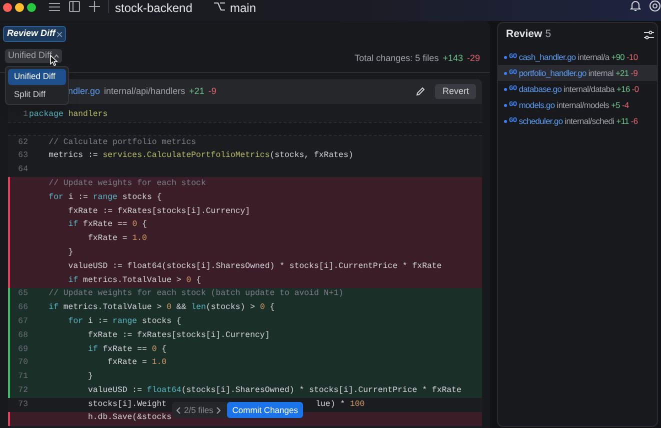 Image resolution: width=661 pixels, height=428 pixels. I want to click on review-count: 5, so click(548, 34).